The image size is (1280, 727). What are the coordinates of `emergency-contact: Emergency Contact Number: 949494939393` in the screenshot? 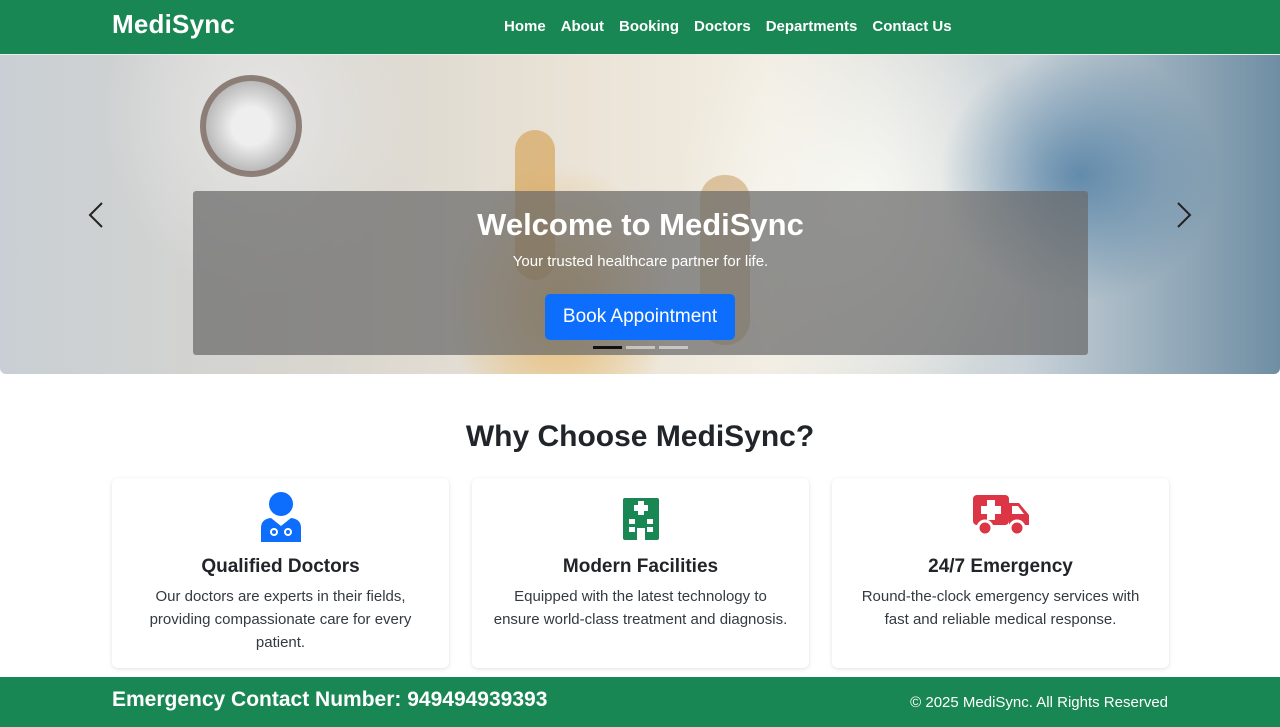 It's located at (330, 699).